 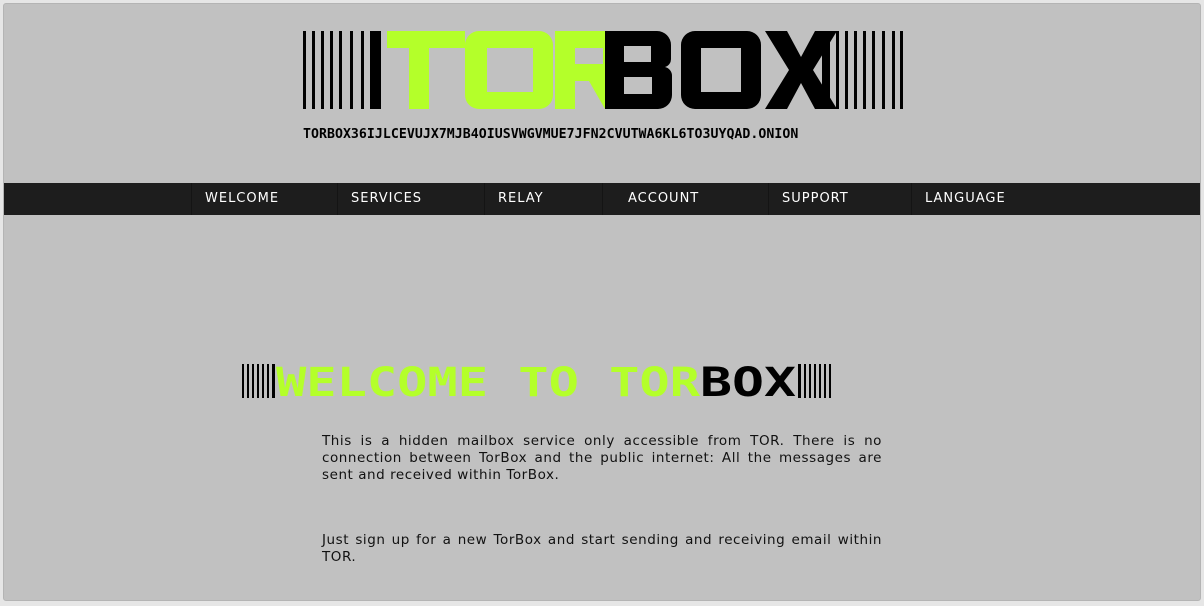 What do you see at coordinates (488, 381) in the screenshot?
I see `heading-accent-text: WELCOME TO TOR` at bounding box center [488, 381].